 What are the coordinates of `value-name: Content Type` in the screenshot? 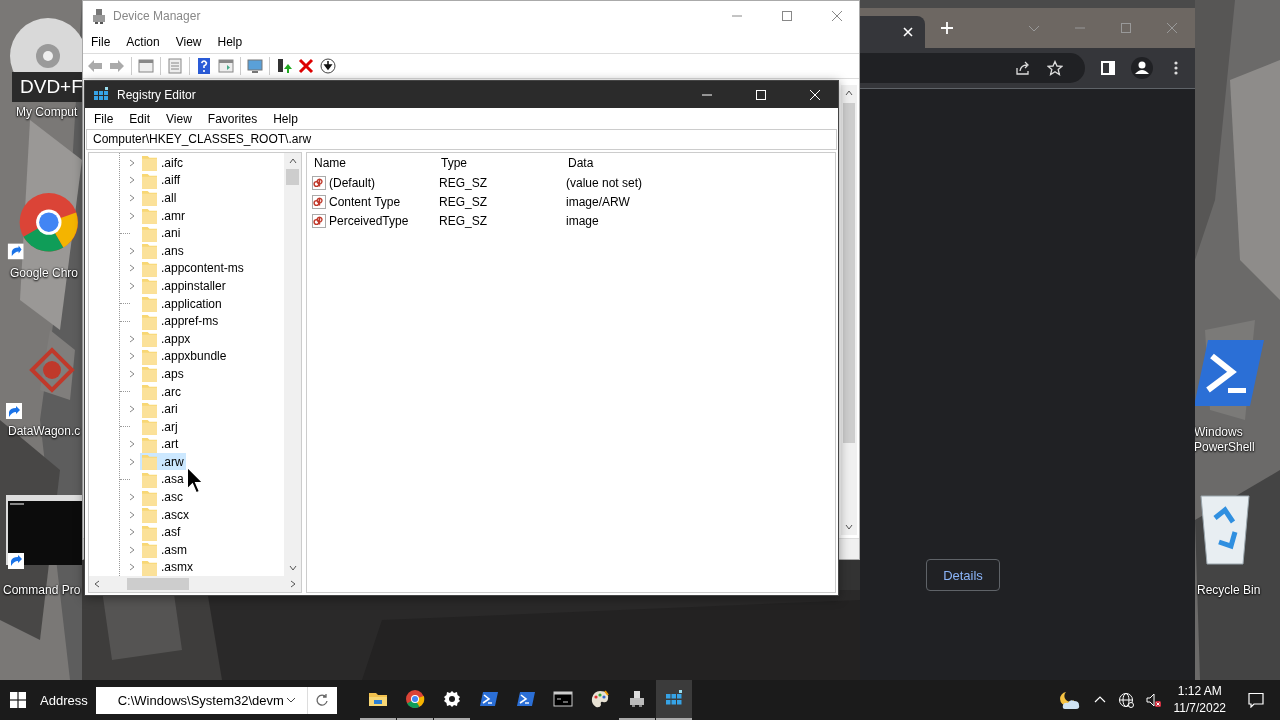 It's located at (365, 201).